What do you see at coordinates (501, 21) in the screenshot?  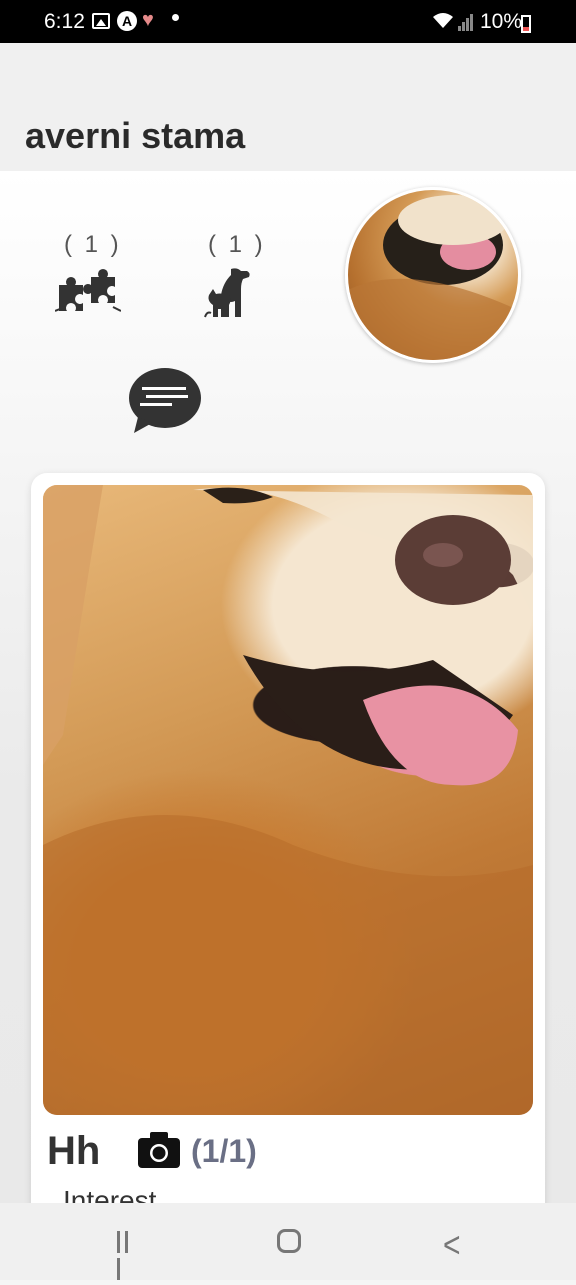 I see `battery-percent: 10%` at bounding box center [501, 21].